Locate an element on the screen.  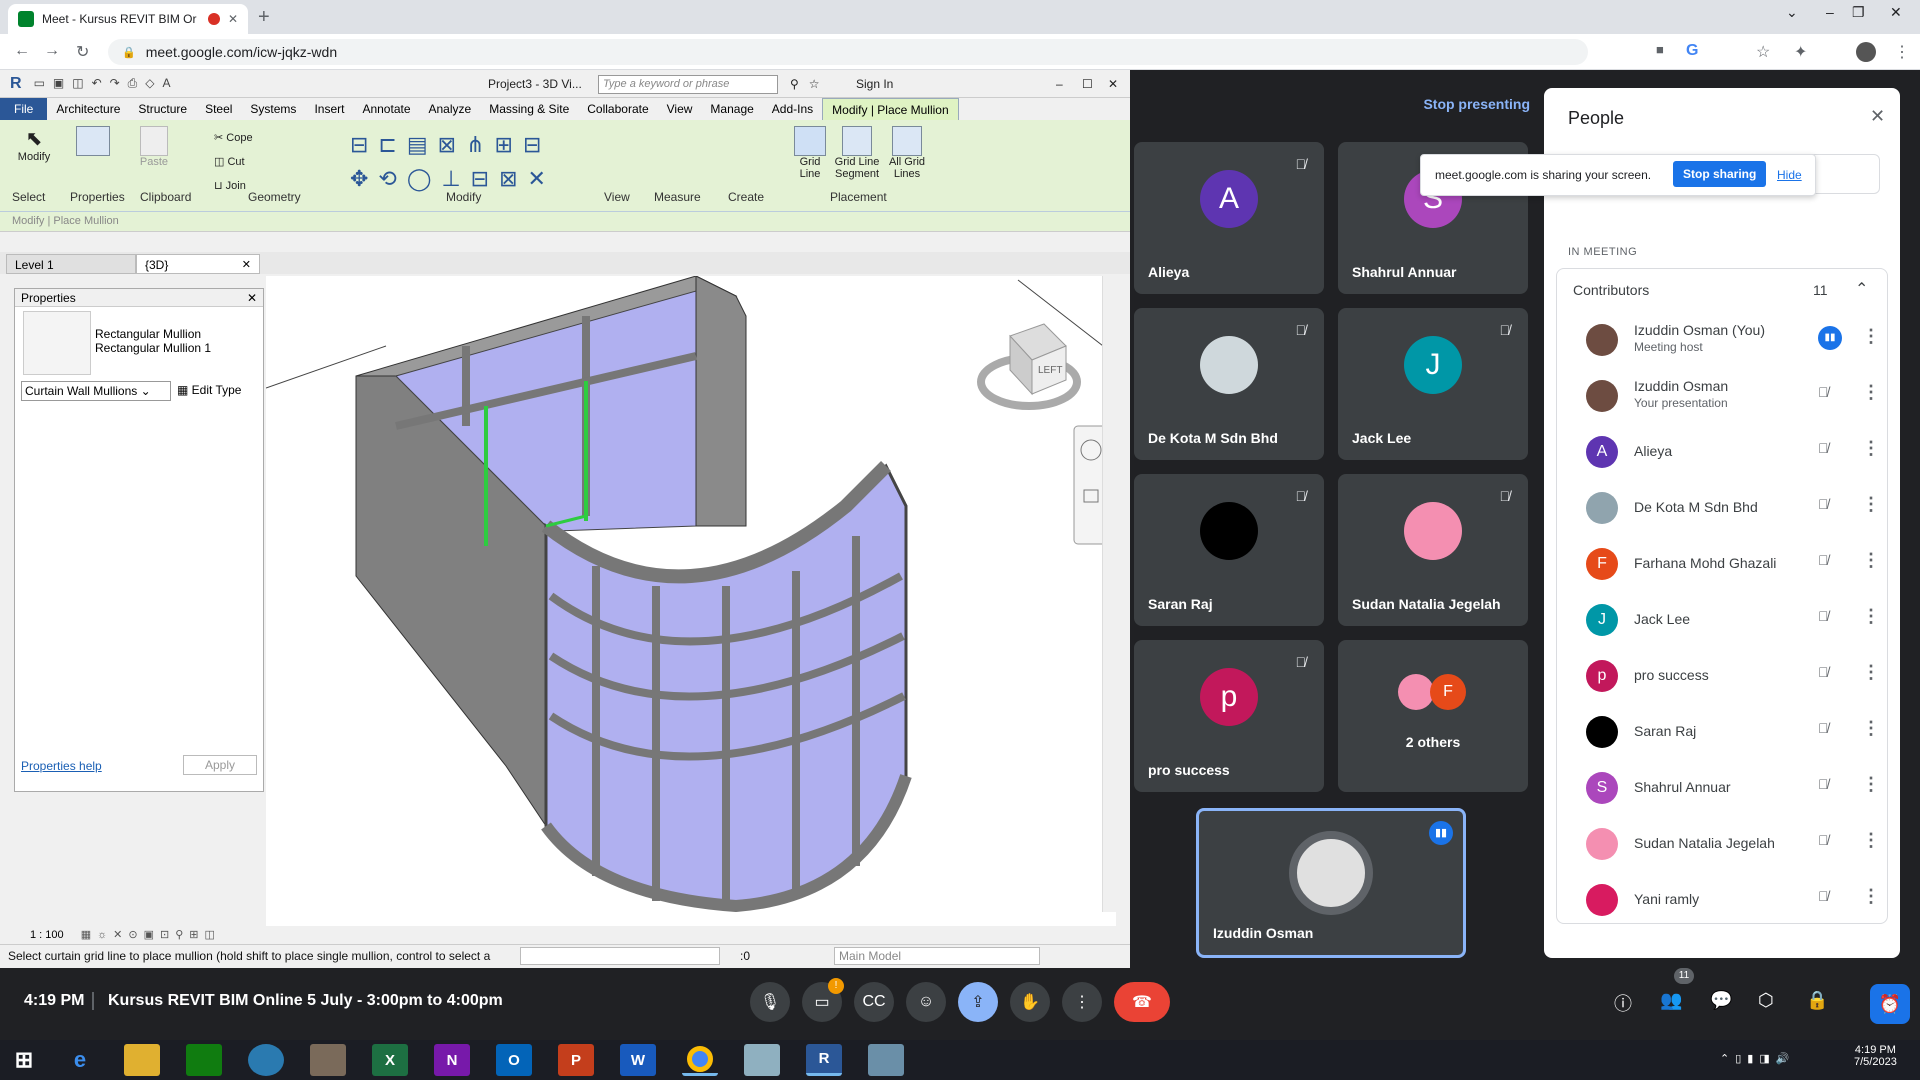
properties-tool-button is located at coordinates (93, 141).